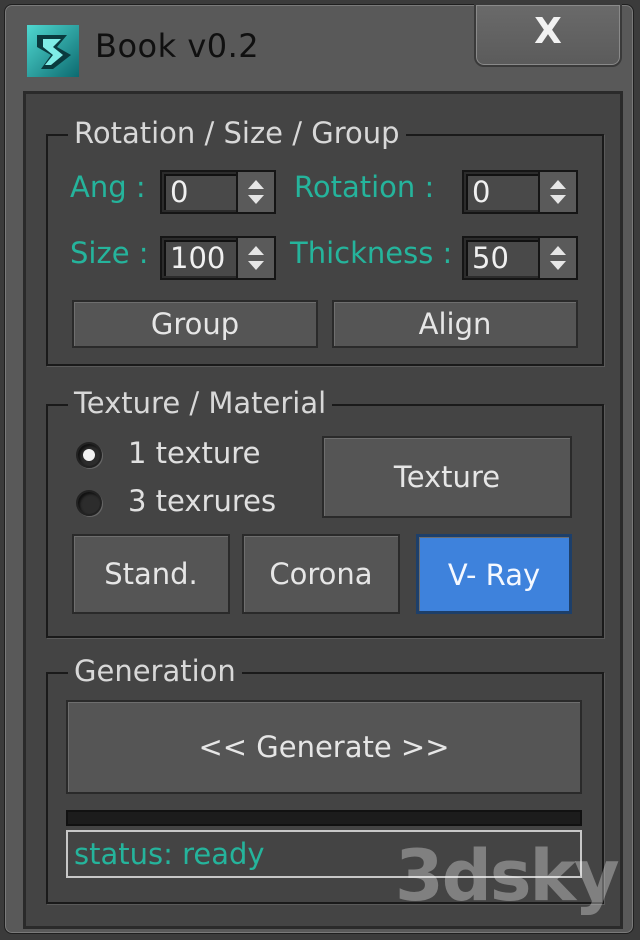 The width and height of the screenshot is (640, 940). I want to click on group-button: Group, so click(195, 324).